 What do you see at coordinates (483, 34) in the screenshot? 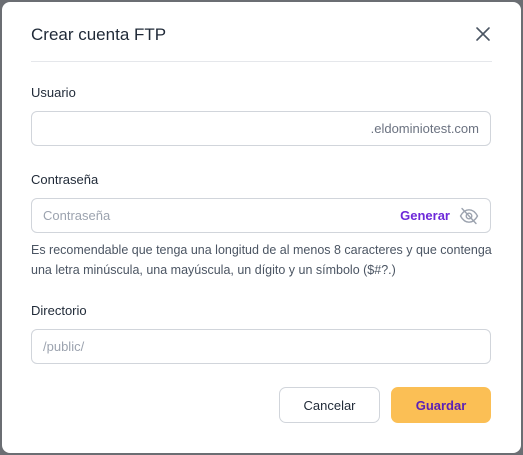
I see `close-icon` at bounding box center [483, 34].